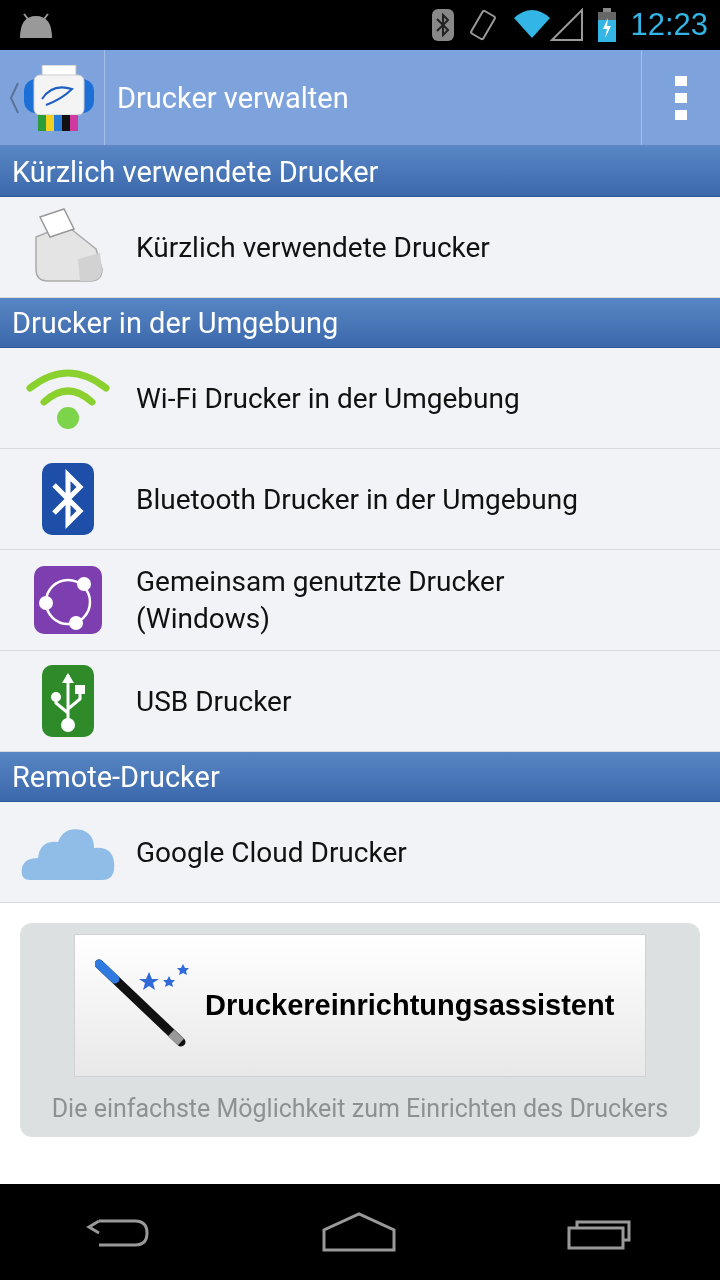  I want to click on item-label: Google Cloud Drucker, so click(272, 852).